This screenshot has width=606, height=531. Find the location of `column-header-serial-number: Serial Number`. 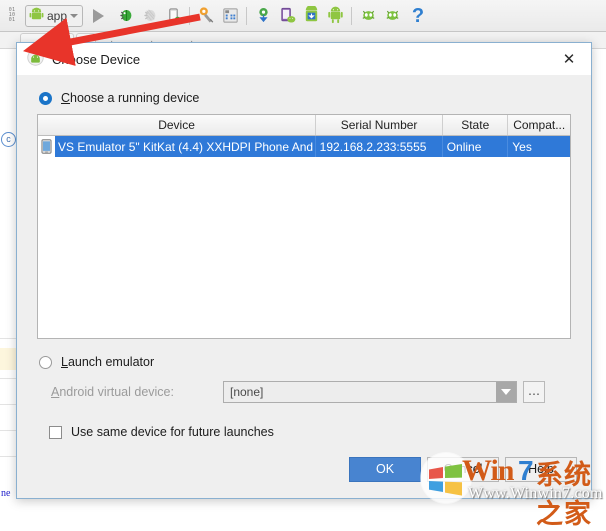

column-header-serial-number: Serial Number is located at coordinates (380, 125).